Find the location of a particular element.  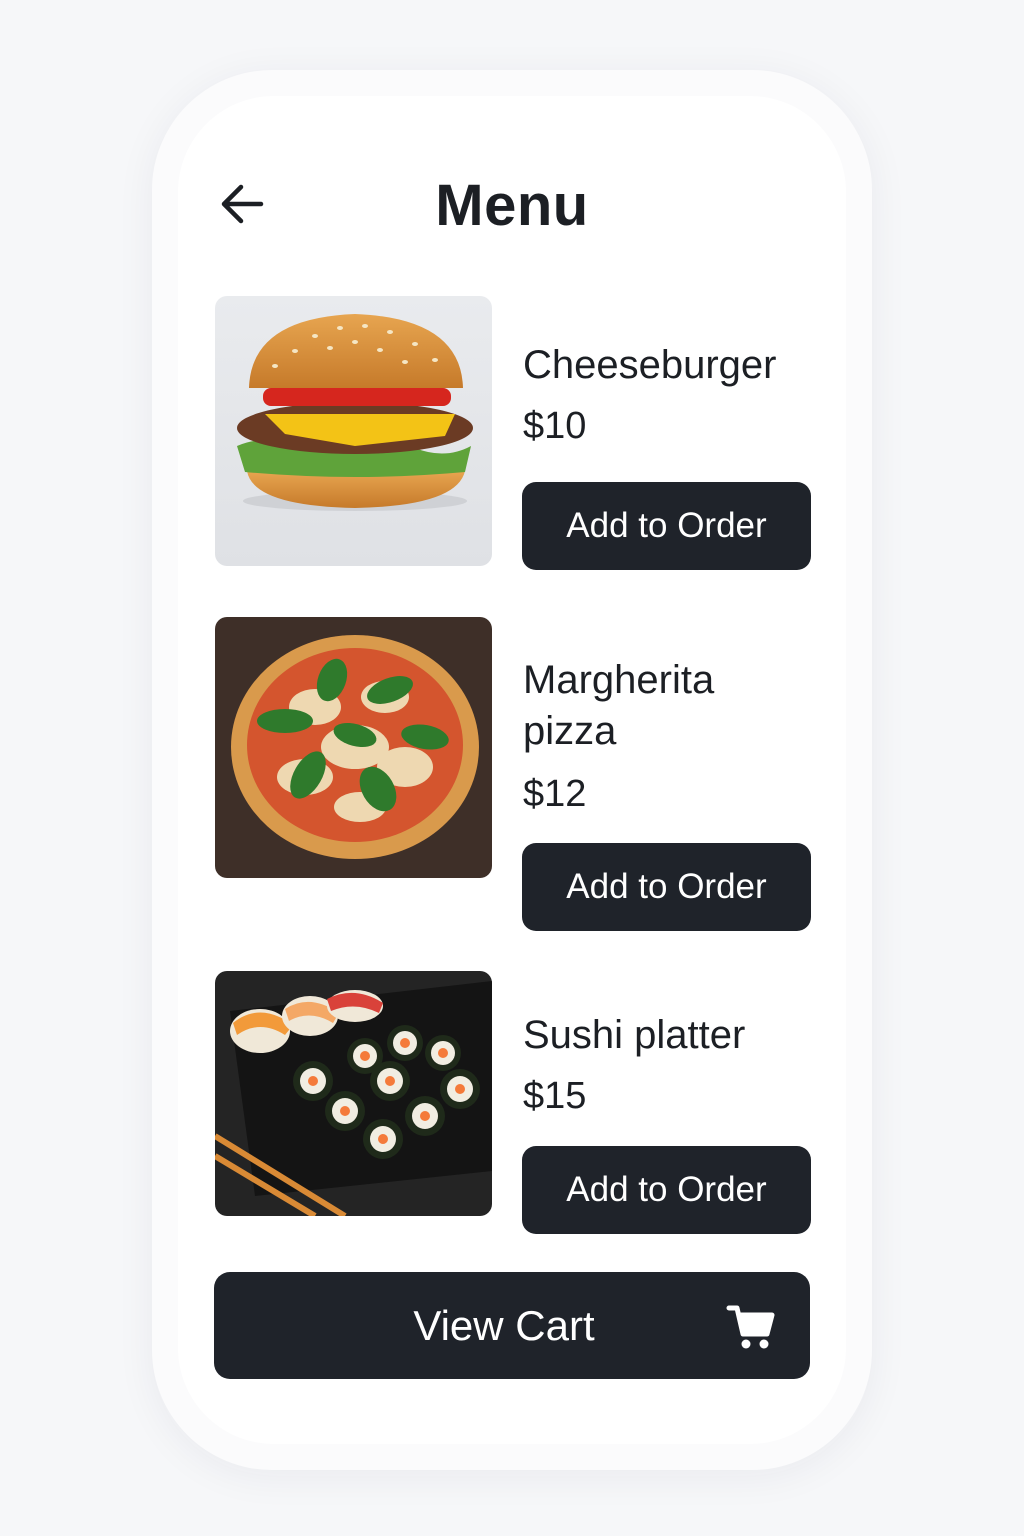

margherita-pizza-photo is located at coordinates (353, 747).